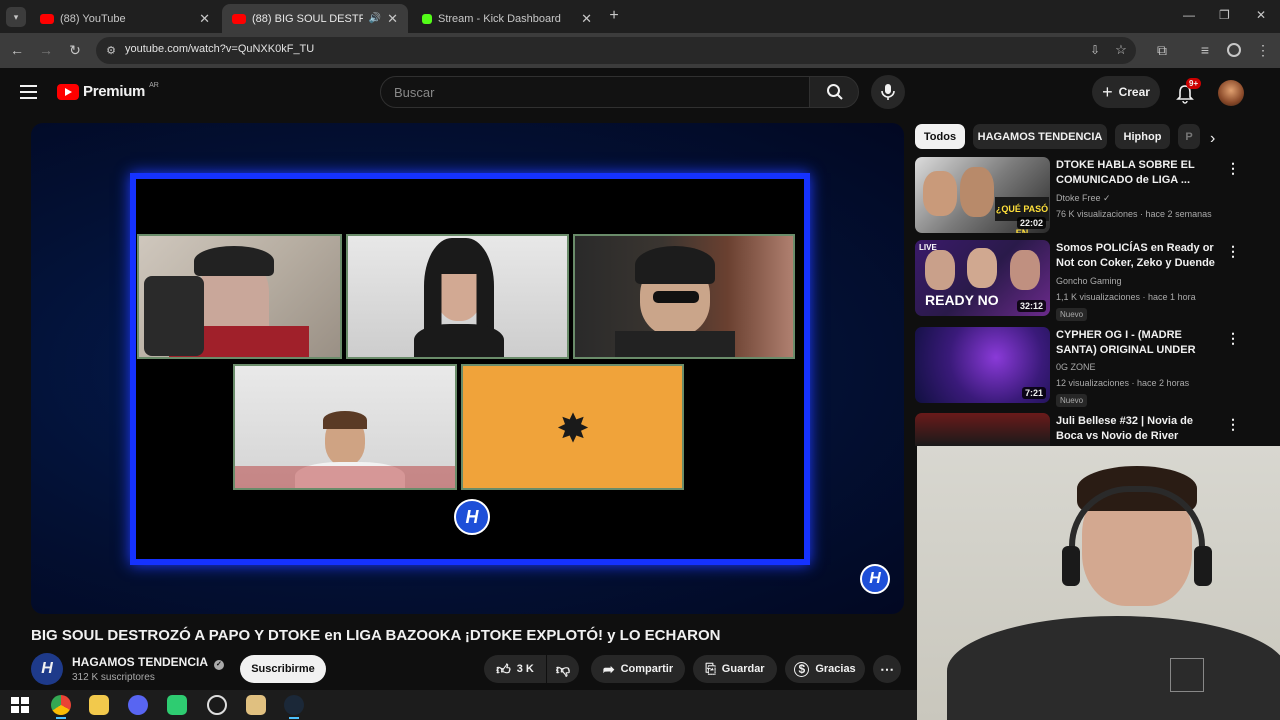 The image size is (1280, 720). I want to click on install-app-icon: ⇩, so click(1095, 50).